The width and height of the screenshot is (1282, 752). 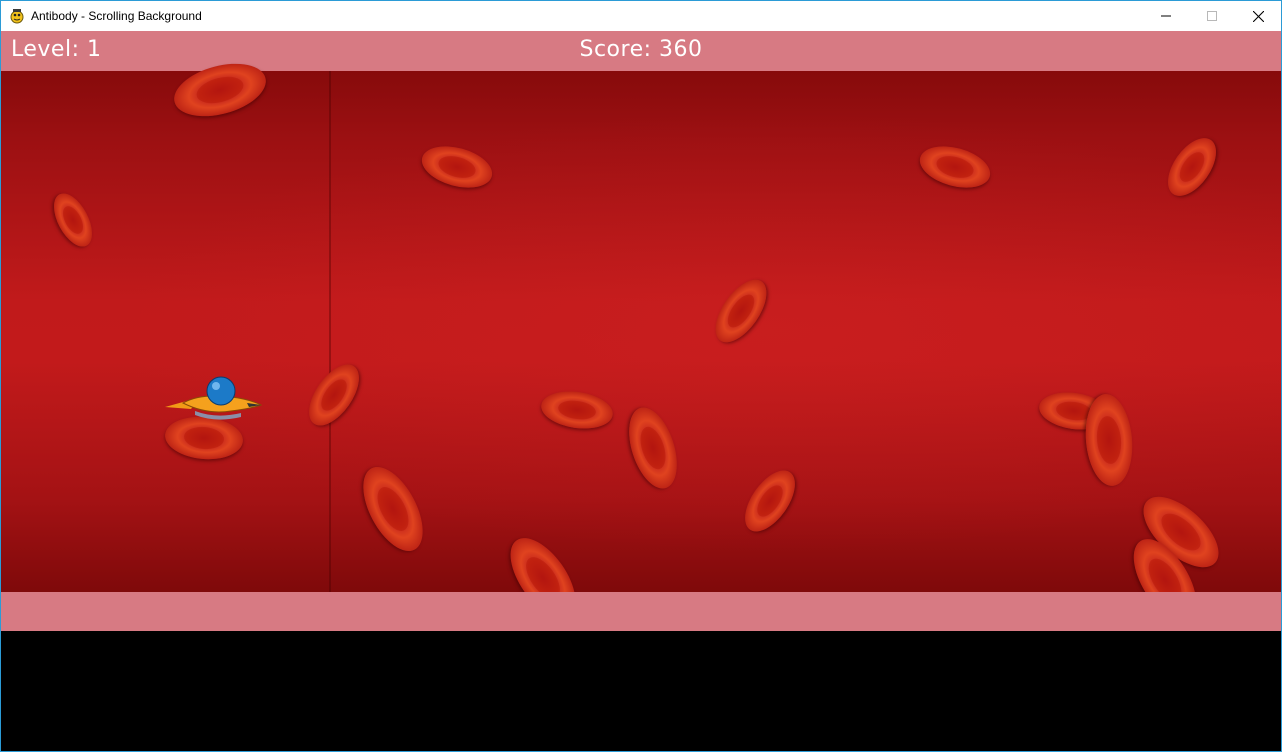 I want to click on minimize-button, so click(x=1166, y=16).